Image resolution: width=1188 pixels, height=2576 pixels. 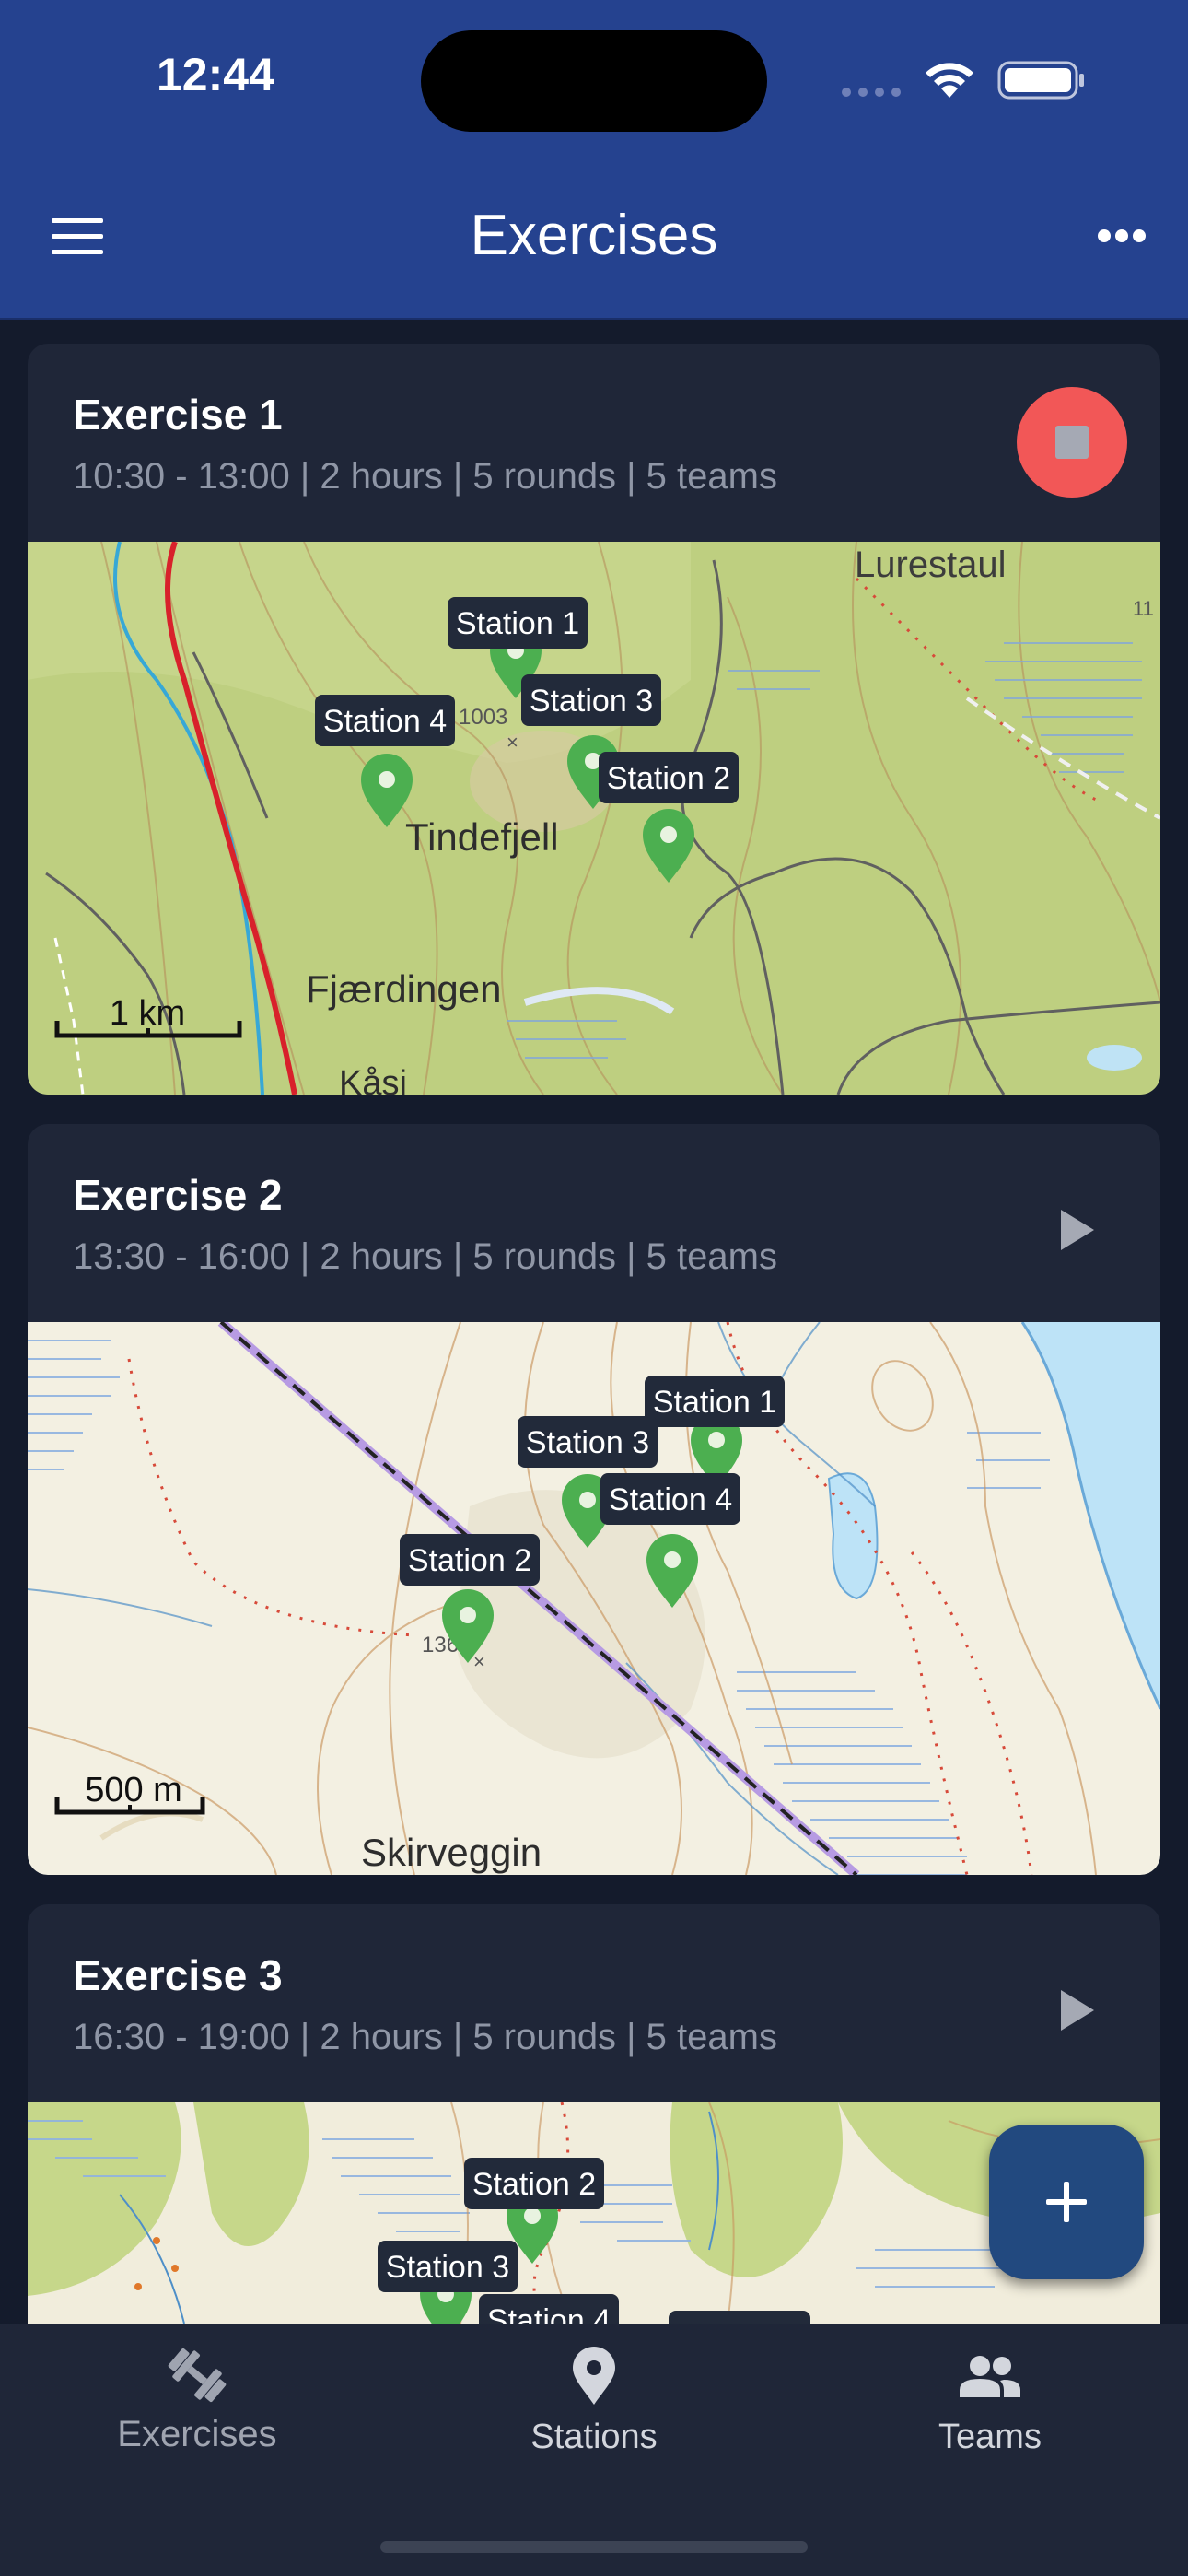 What do you see at coordinates (178, 1975) in the screenshot?
I see `exercise-title: Exercise 3` at bounding box center [178, 1975].